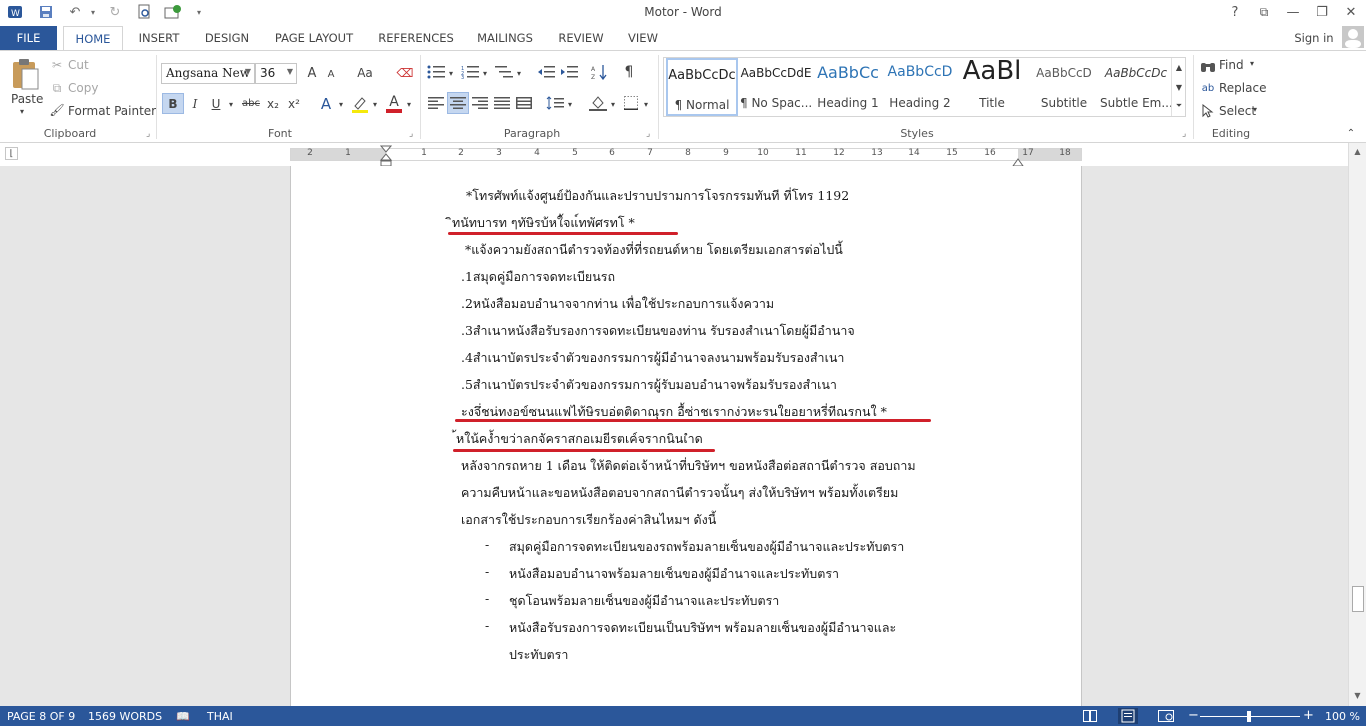 The image size is (1366, 726). What do you see at coordinates (360, 103) in the screenshot?
I see `highlight-icon` at bounding box center [360, 103].